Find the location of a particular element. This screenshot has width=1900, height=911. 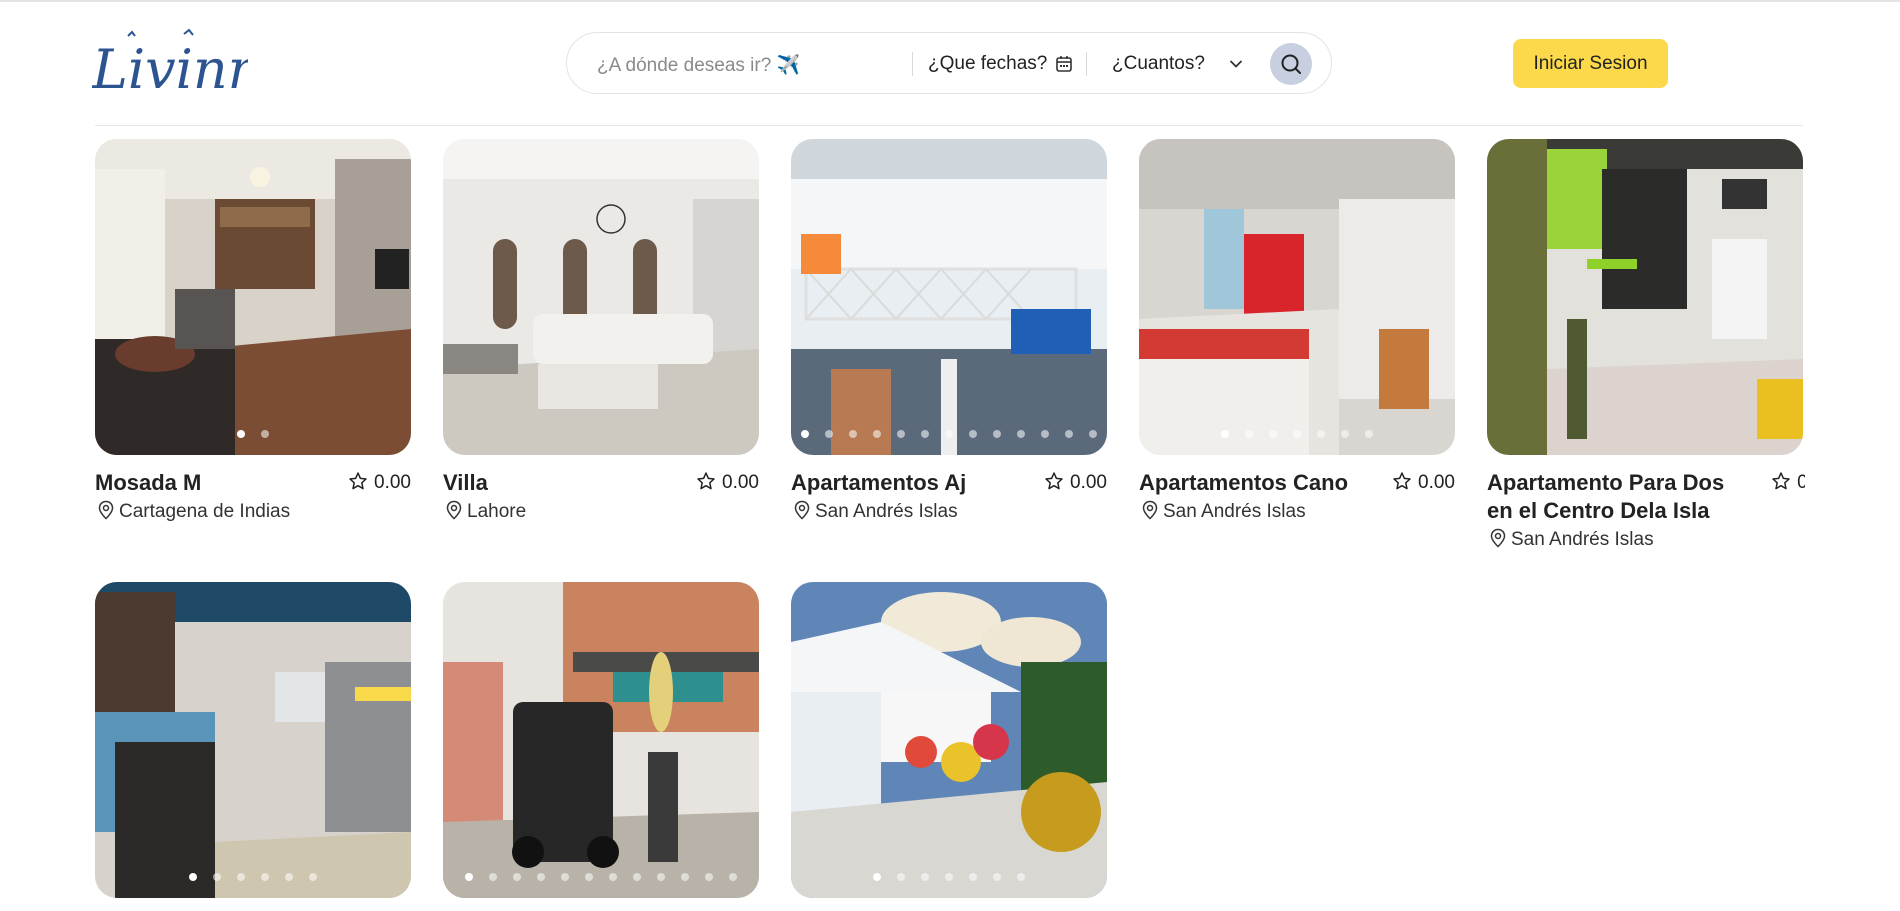

listing-title: Mosada M is located at coordinates (228, 483).